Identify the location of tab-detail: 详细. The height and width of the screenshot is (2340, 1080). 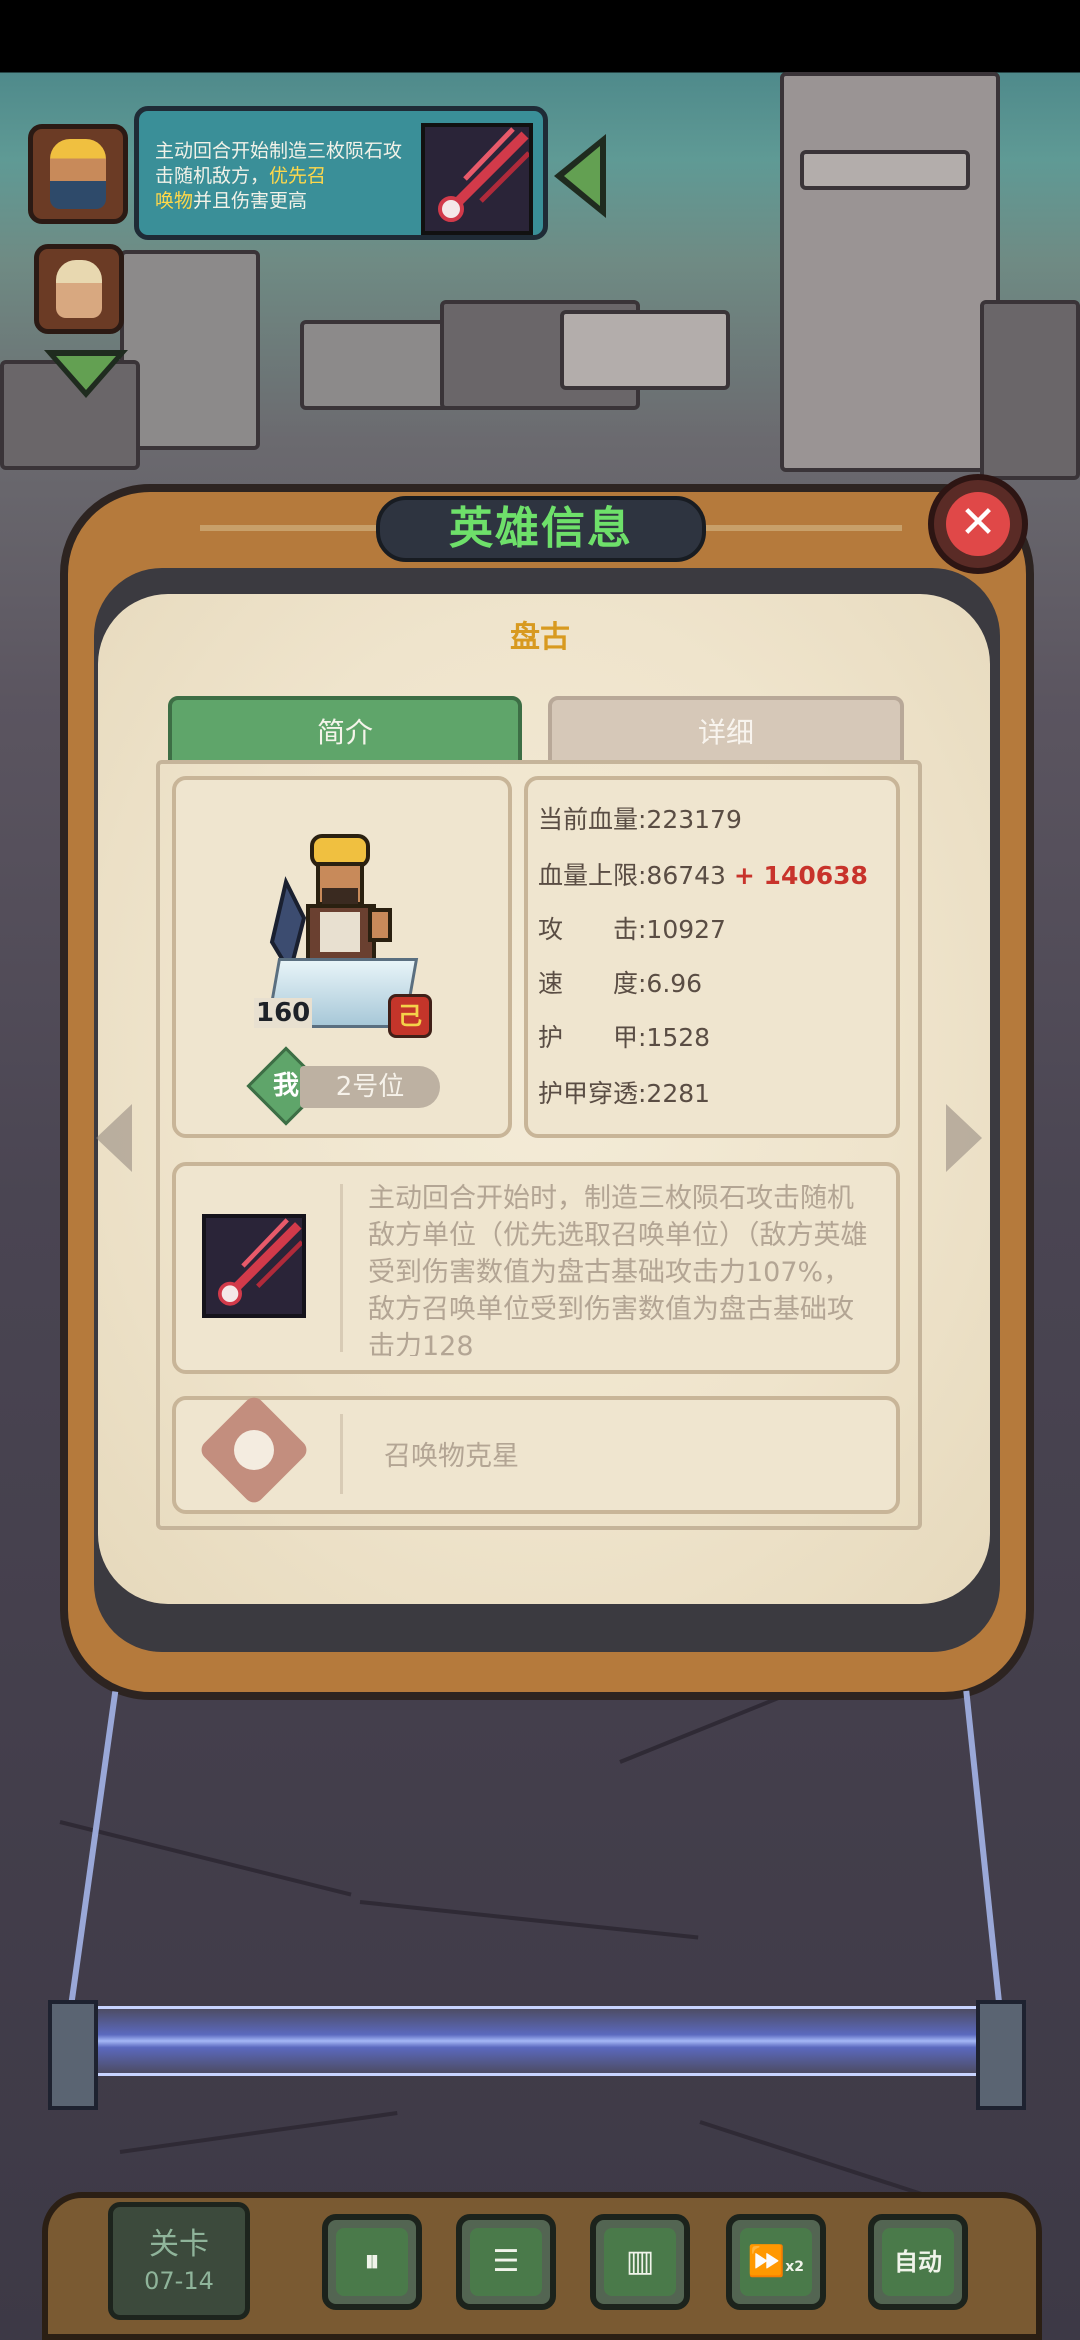
(726, 730).